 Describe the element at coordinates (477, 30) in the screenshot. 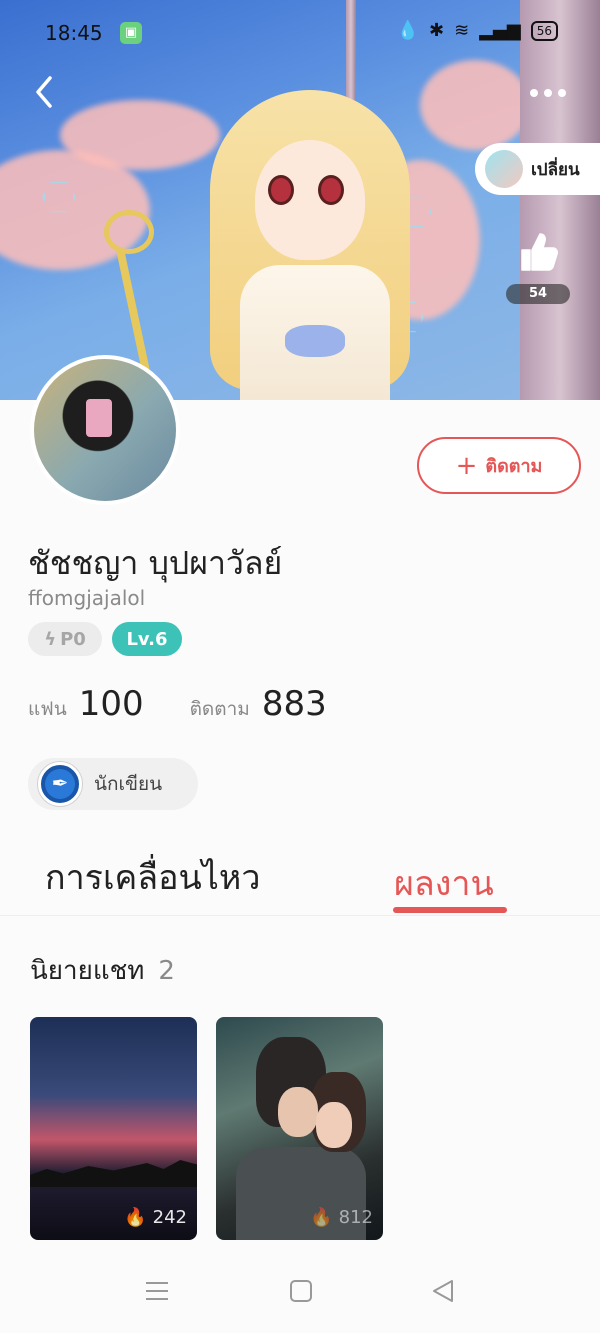

I see `system-icons: 💧 ✱ ≋ ▂▄▆ 56` at that location.